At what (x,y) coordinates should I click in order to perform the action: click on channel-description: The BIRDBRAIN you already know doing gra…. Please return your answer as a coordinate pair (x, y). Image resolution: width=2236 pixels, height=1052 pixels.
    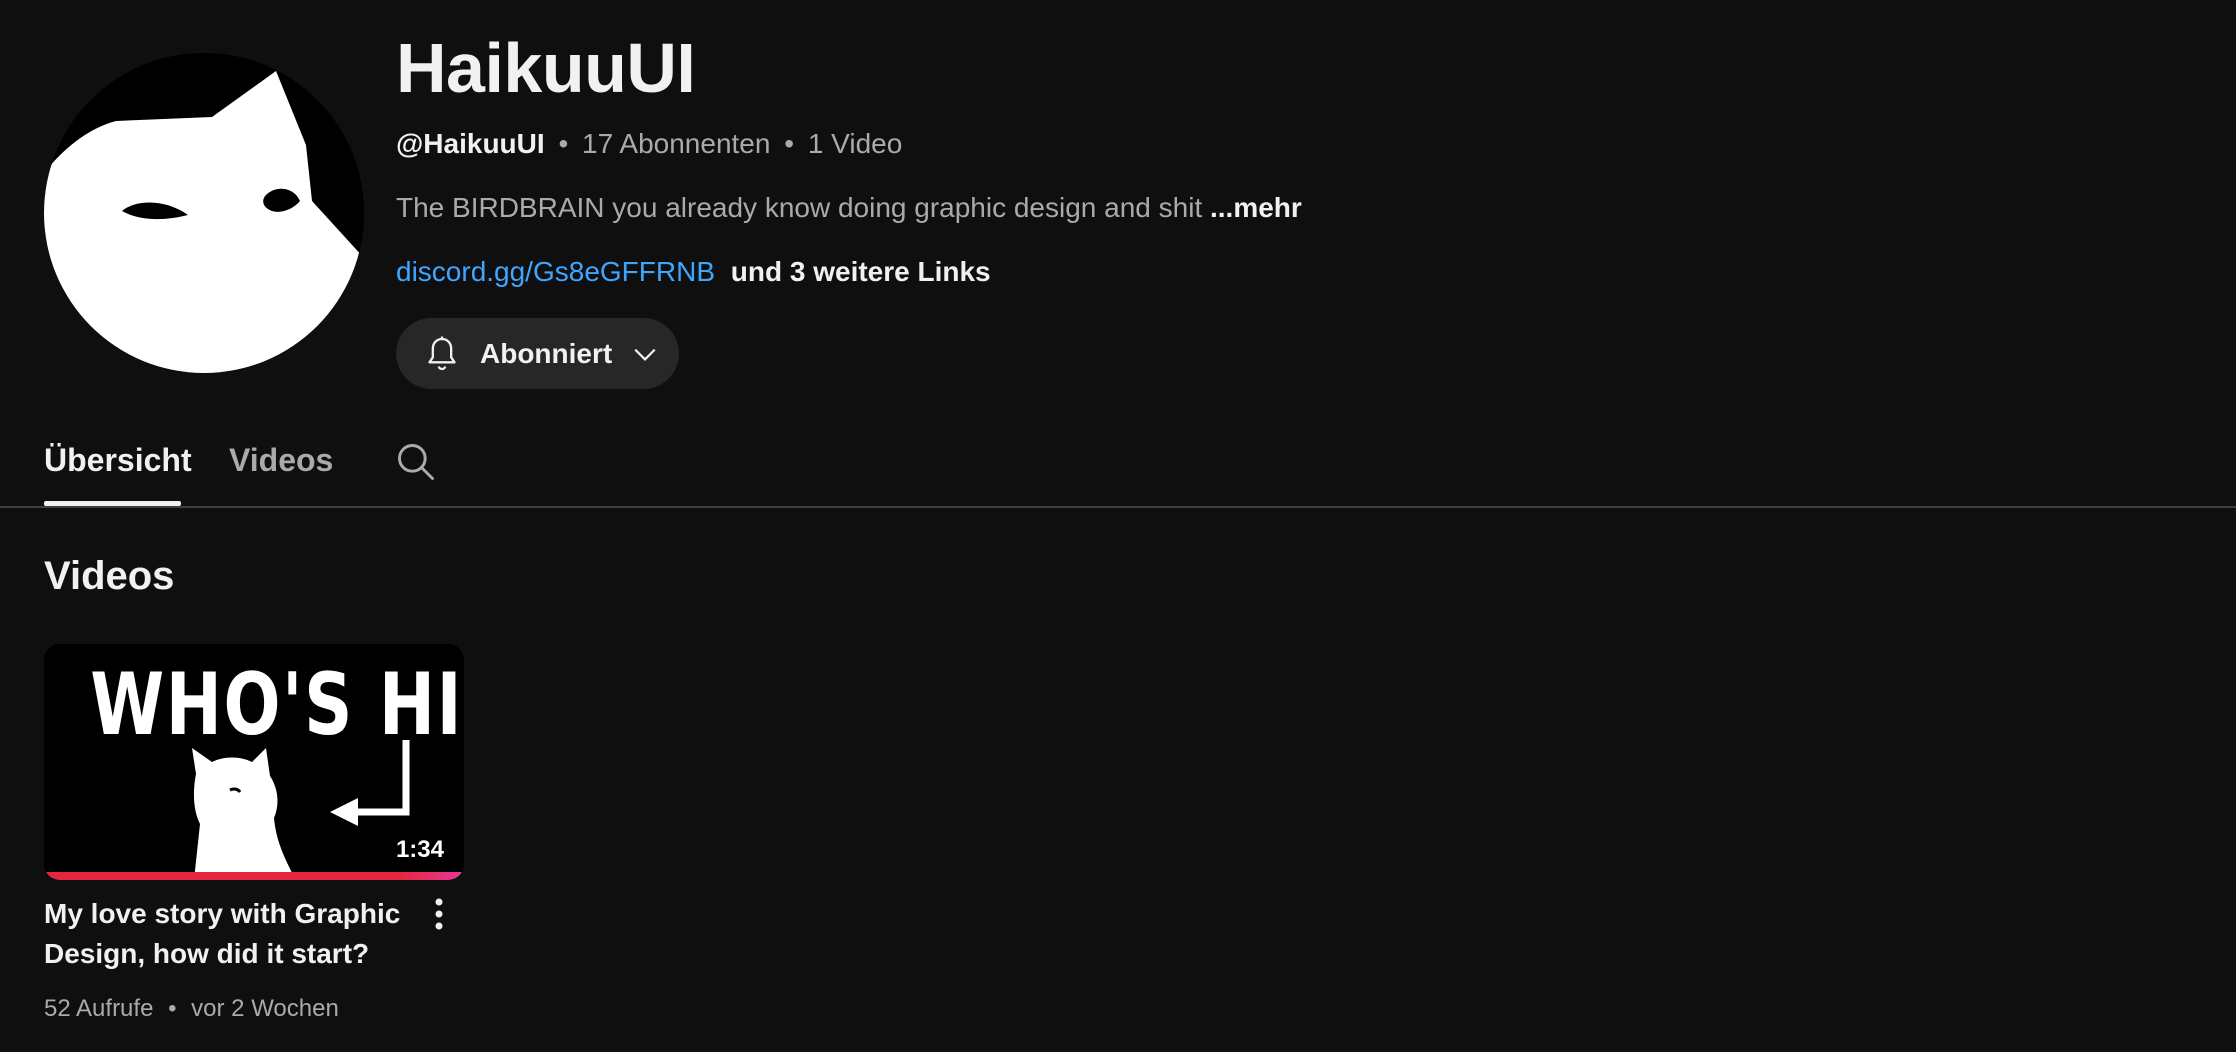
    Looking at the image, I should click on (849, 208).